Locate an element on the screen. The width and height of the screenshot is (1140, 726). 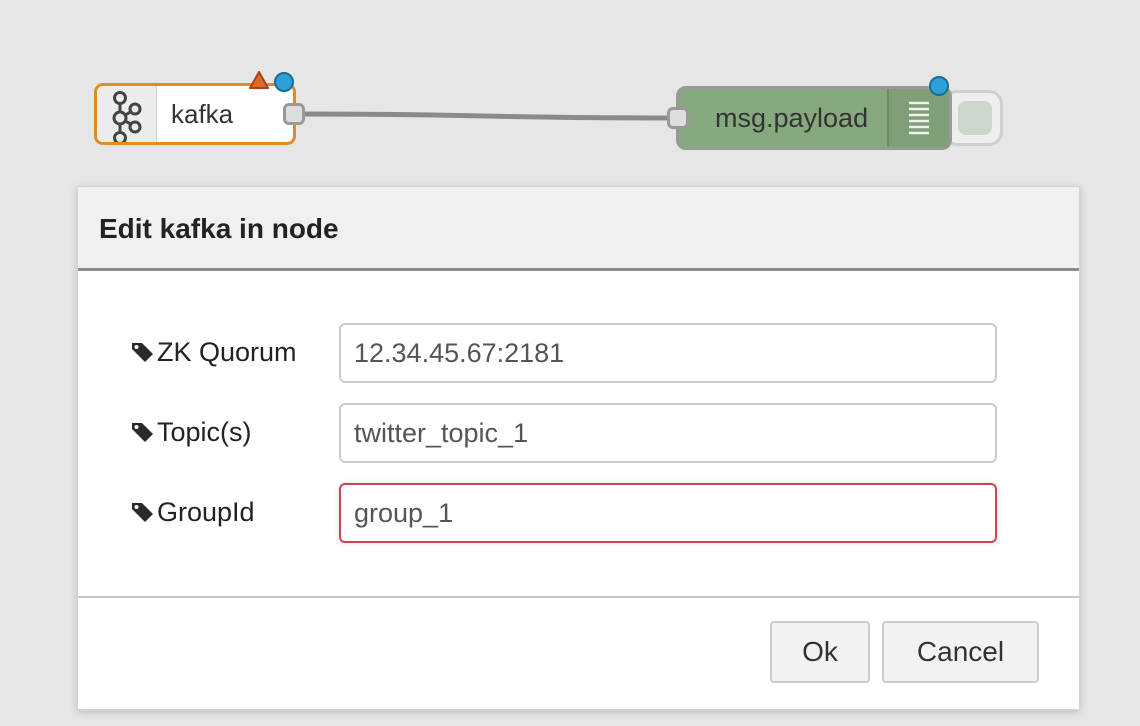
form-row-zk-quorum: ZK Quorum is located at coordinates (578, 353).